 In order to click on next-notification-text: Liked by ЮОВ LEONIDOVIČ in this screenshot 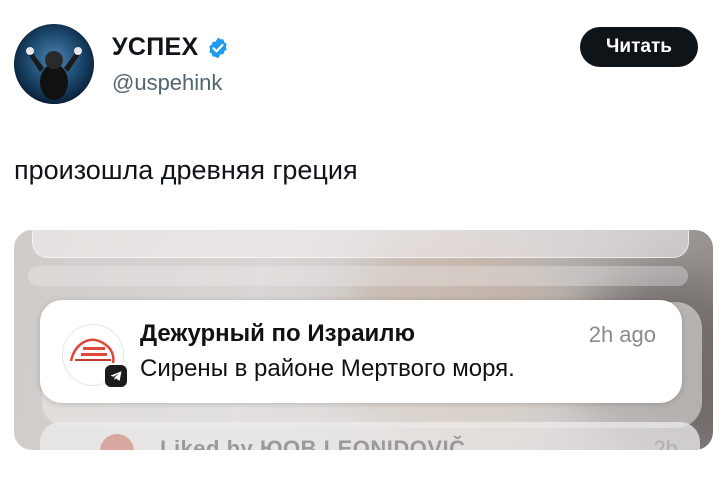, I will do `click(313, 443)`.